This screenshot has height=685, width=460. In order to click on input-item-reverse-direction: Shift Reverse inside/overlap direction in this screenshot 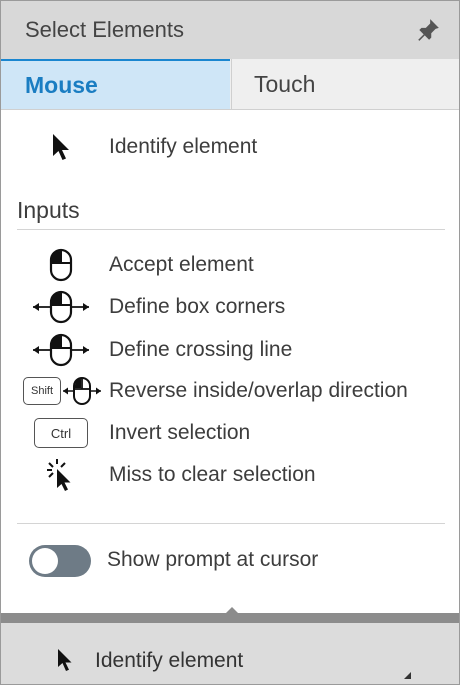, I will do `click(230, 391)`.